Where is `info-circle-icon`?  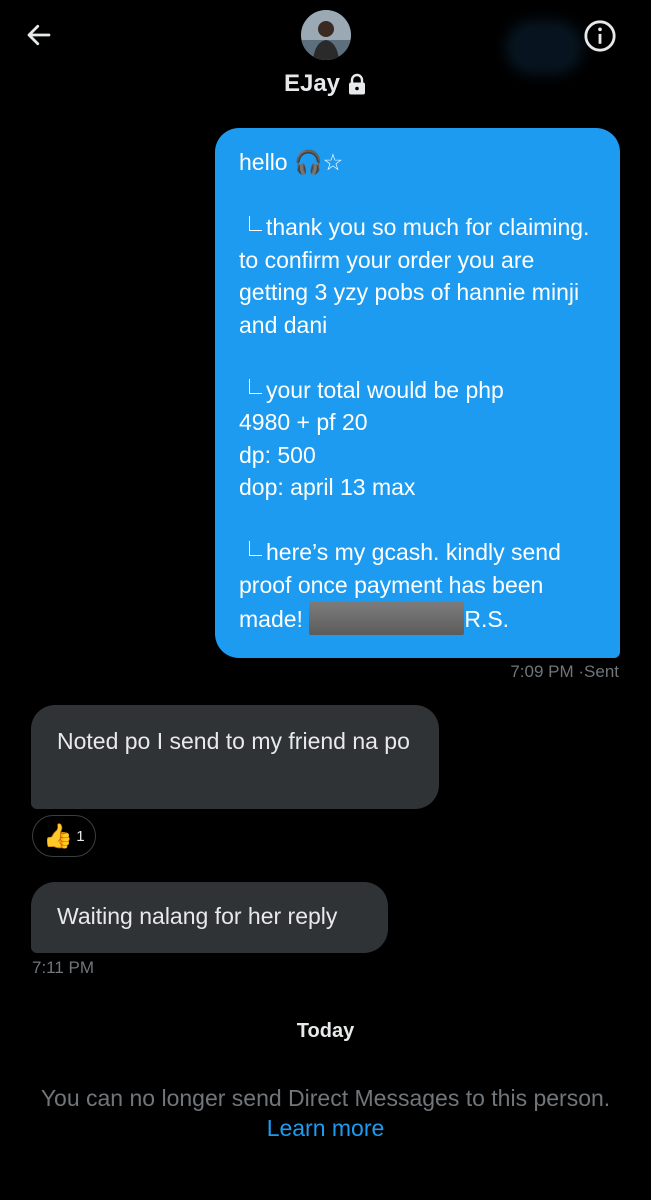
info-circle-icon is located at coordinates (600, 36).